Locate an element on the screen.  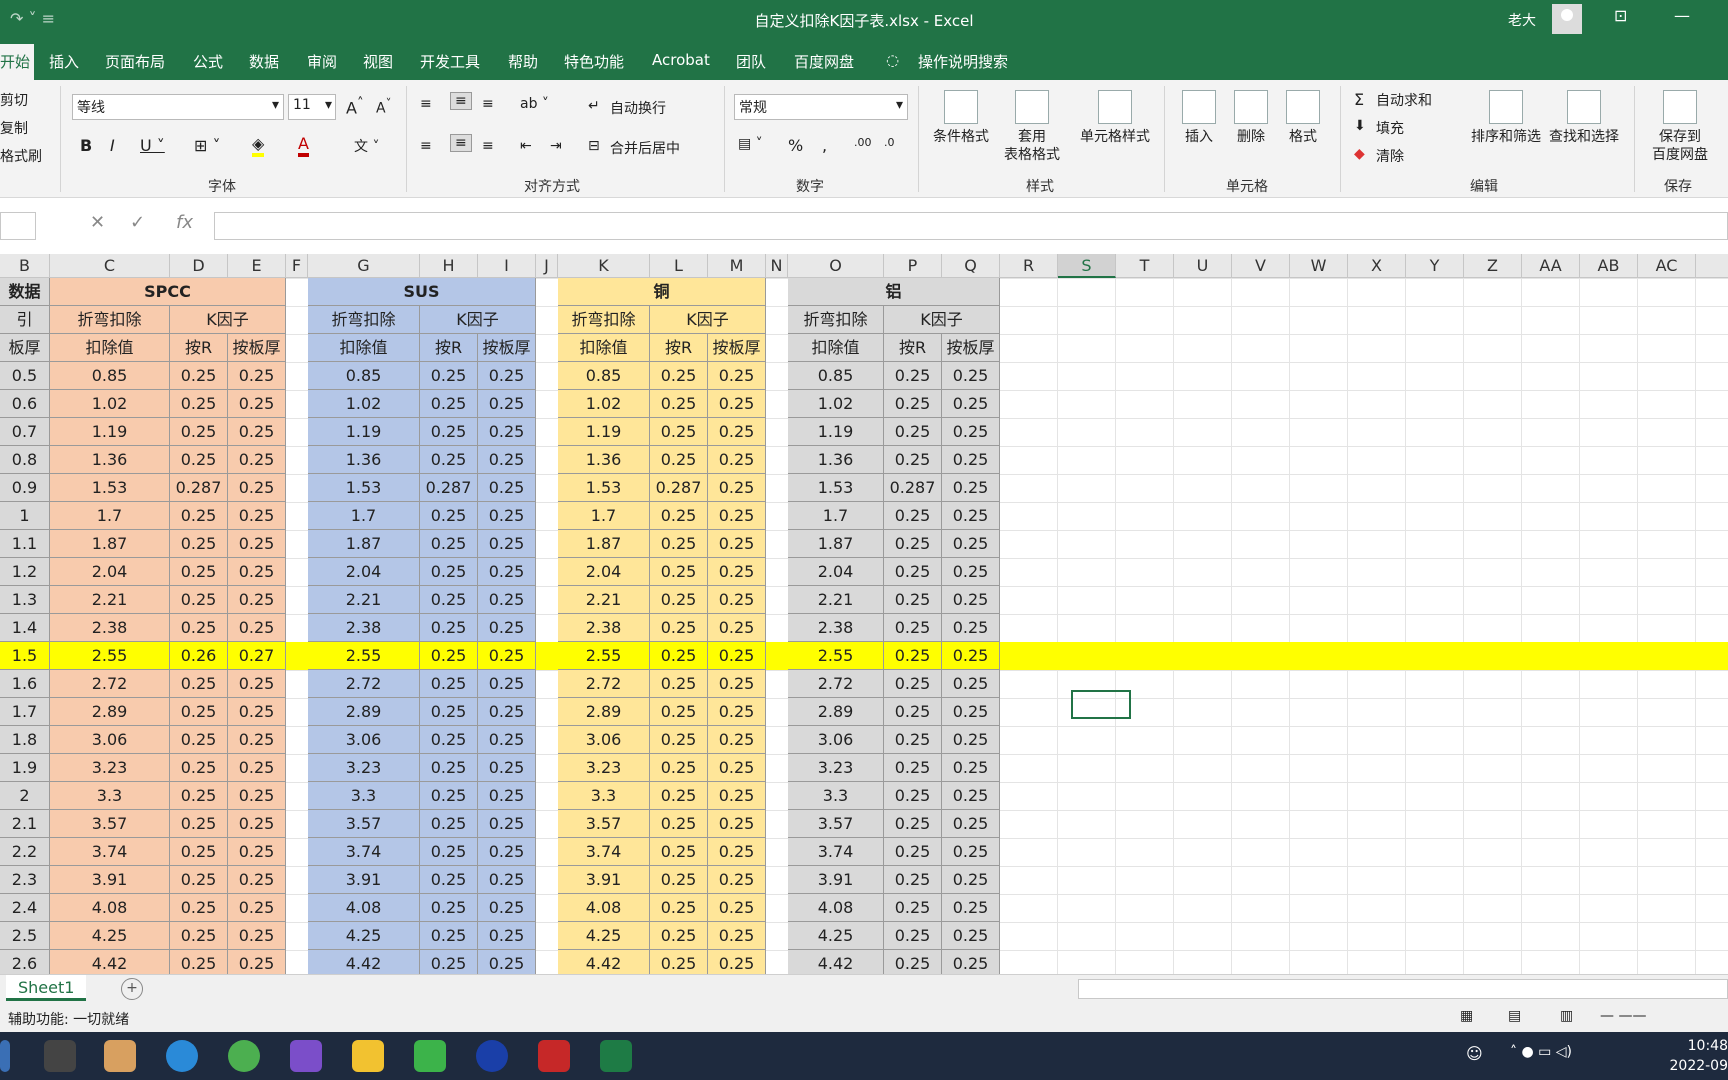
clear-button: 清除 is located at coordinates (1390, 156).